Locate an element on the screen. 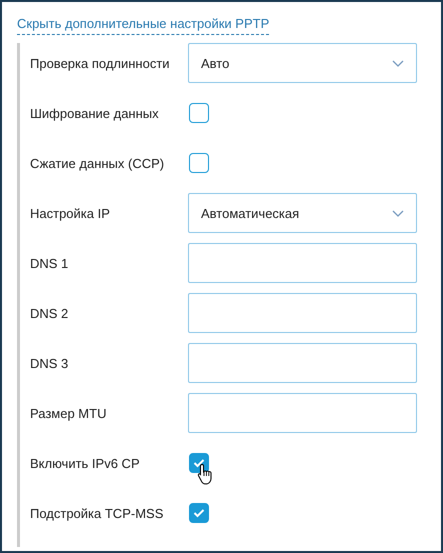 This screenshot has height=553, width=443. field-label: Настройка IP is located at coordinates (70, 213).